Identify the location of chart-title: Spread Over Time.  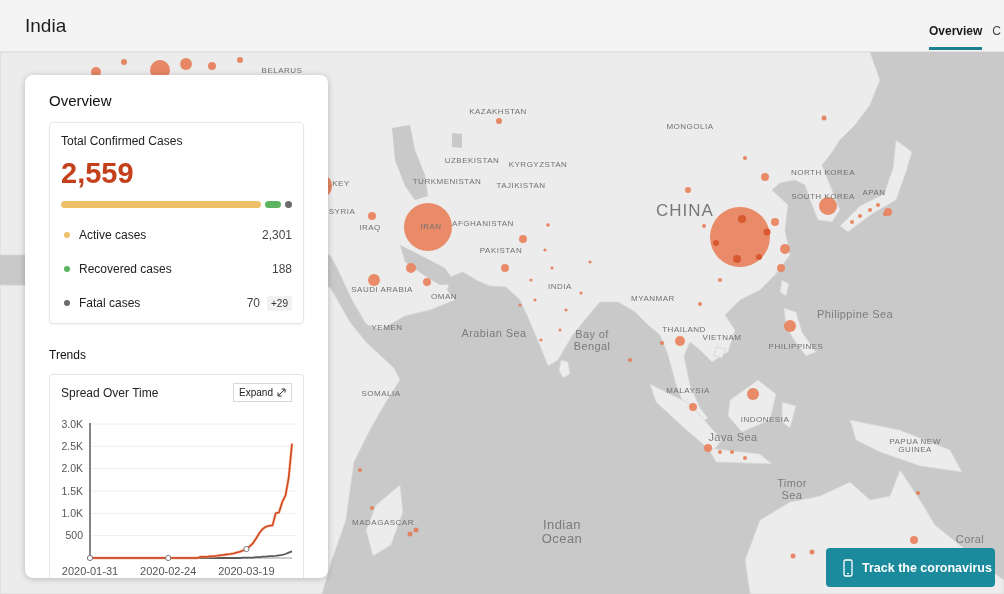
(110, 392).